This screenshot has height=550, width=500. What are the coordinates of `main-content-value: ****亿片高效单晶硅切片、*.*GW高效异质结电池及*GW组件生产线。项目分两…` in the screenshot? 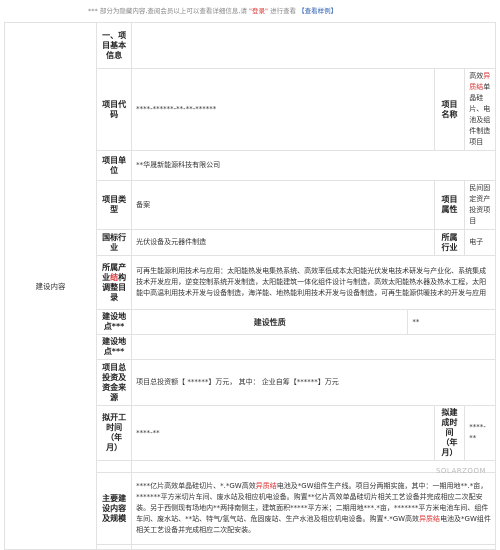 It's located at (313, 508).